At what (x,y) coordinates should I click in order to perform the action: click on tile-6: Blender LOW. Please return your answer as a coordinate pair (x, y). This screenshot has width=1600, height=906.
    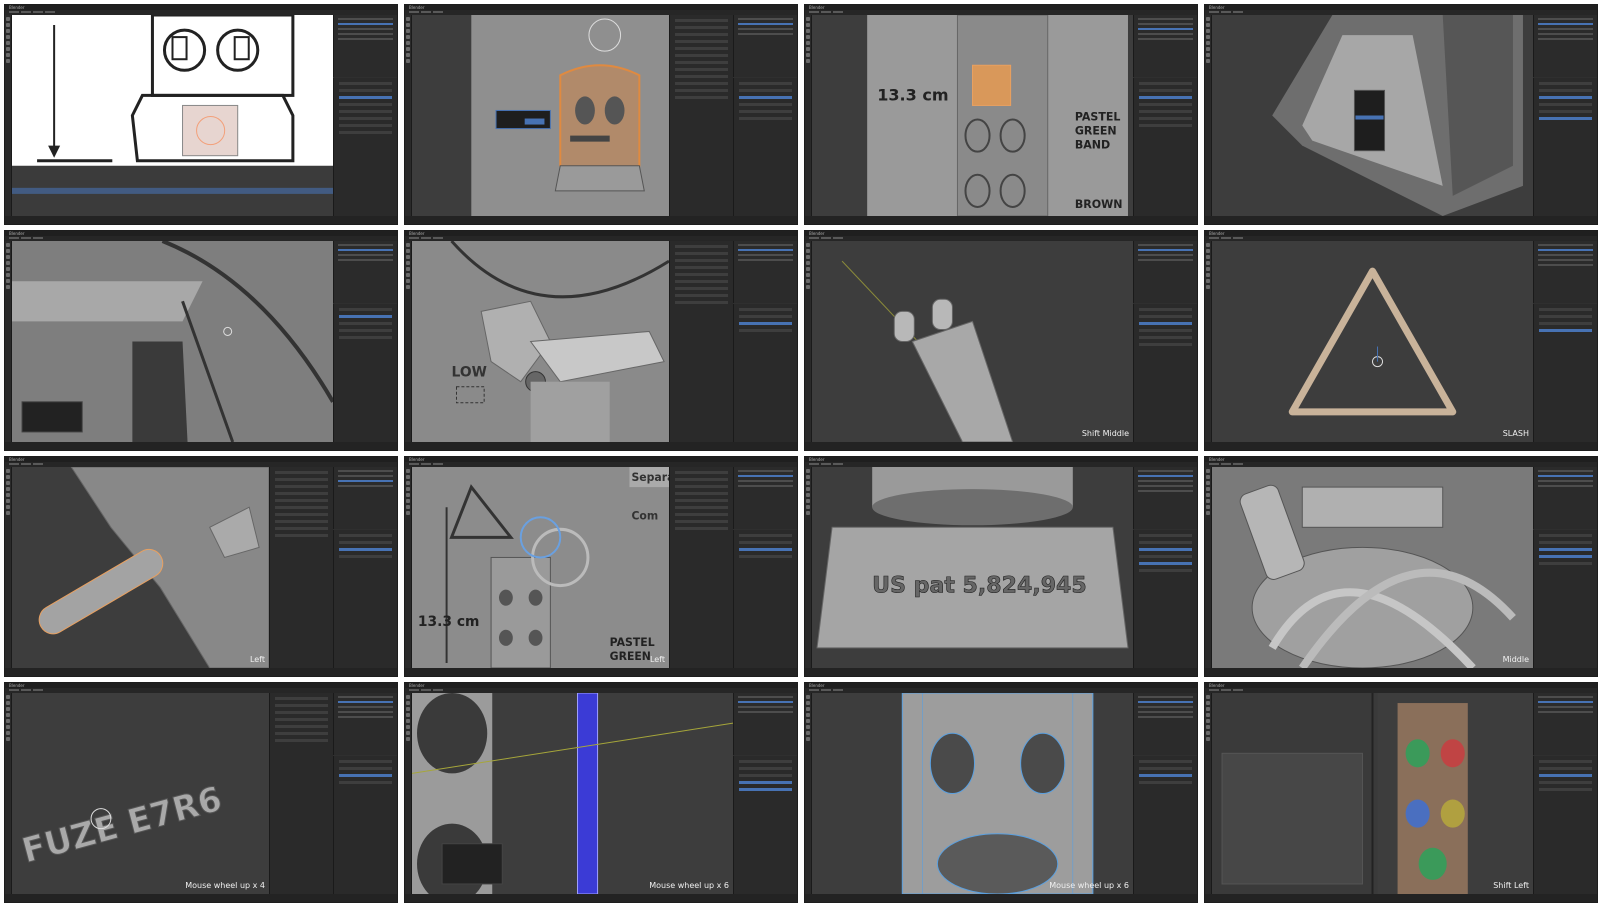
    Looking at the image, I should click on (601, 340).